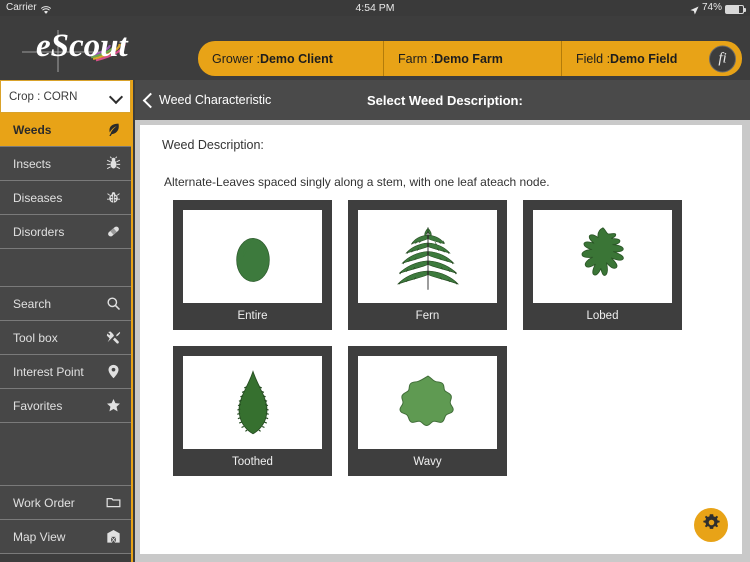 The width and height of the screenshot is (750, 562). I want to click on card-fern: Fern, so click(427, 265).